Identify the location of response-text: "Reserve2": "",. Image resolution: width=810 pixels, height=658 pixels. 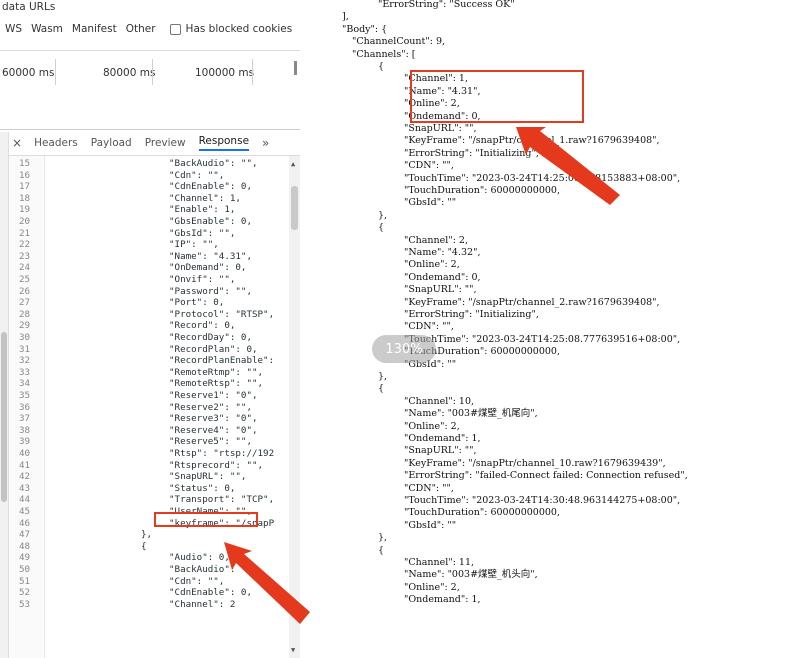
(210, 407).